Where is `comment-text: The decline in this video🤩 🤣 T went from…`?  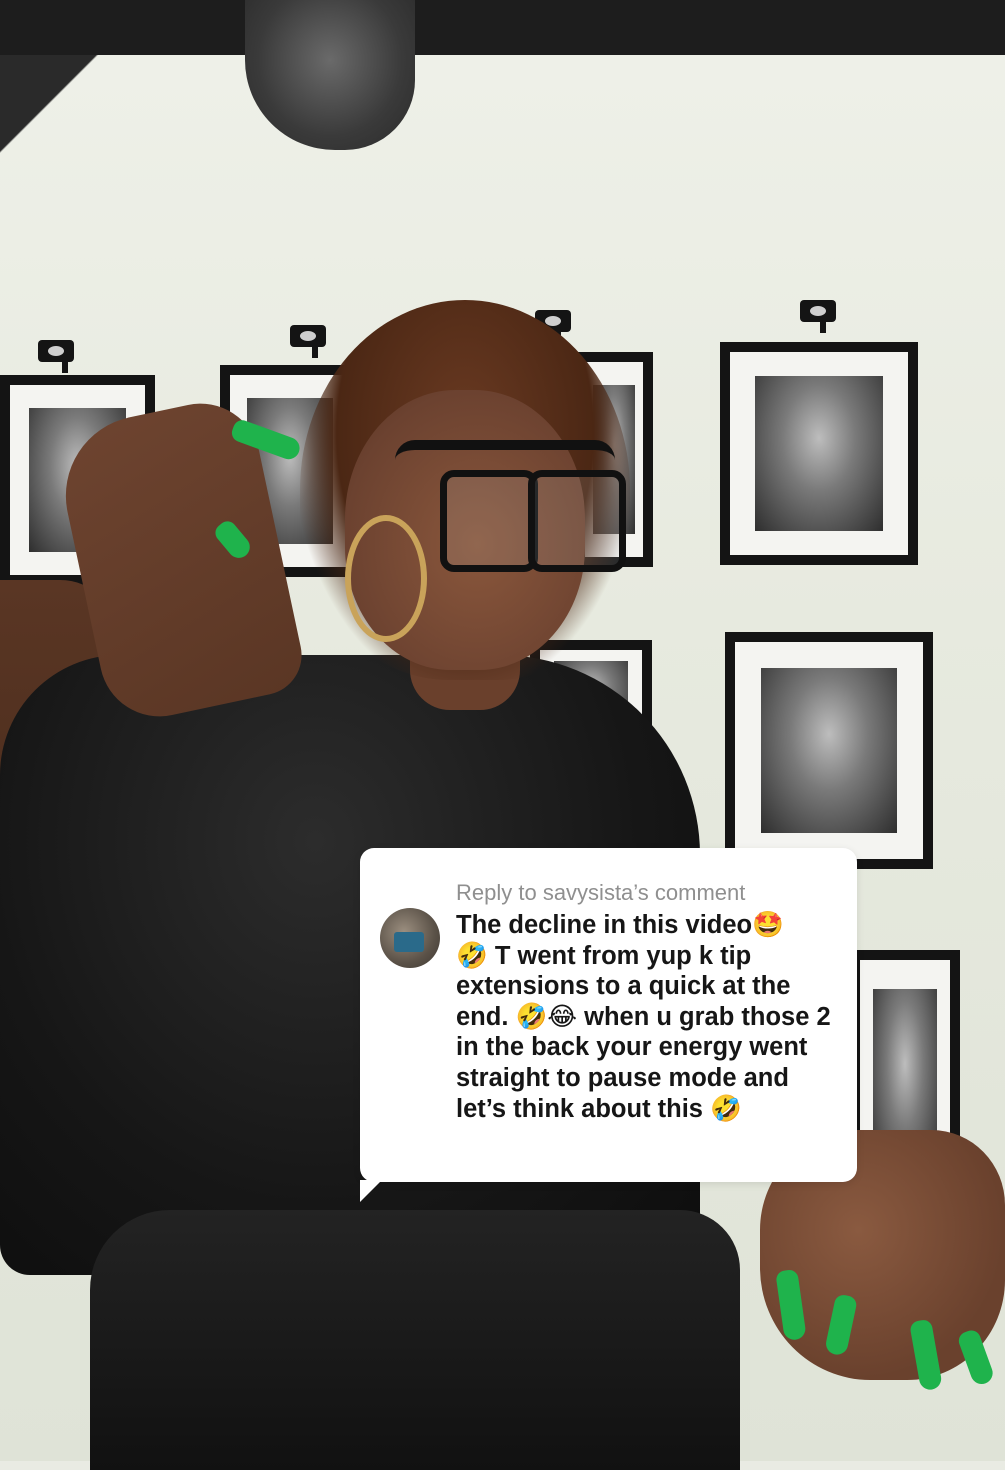
comment-text: The decline in this video🤩 🤣 T went from… is located at coordinates (643, 1017).